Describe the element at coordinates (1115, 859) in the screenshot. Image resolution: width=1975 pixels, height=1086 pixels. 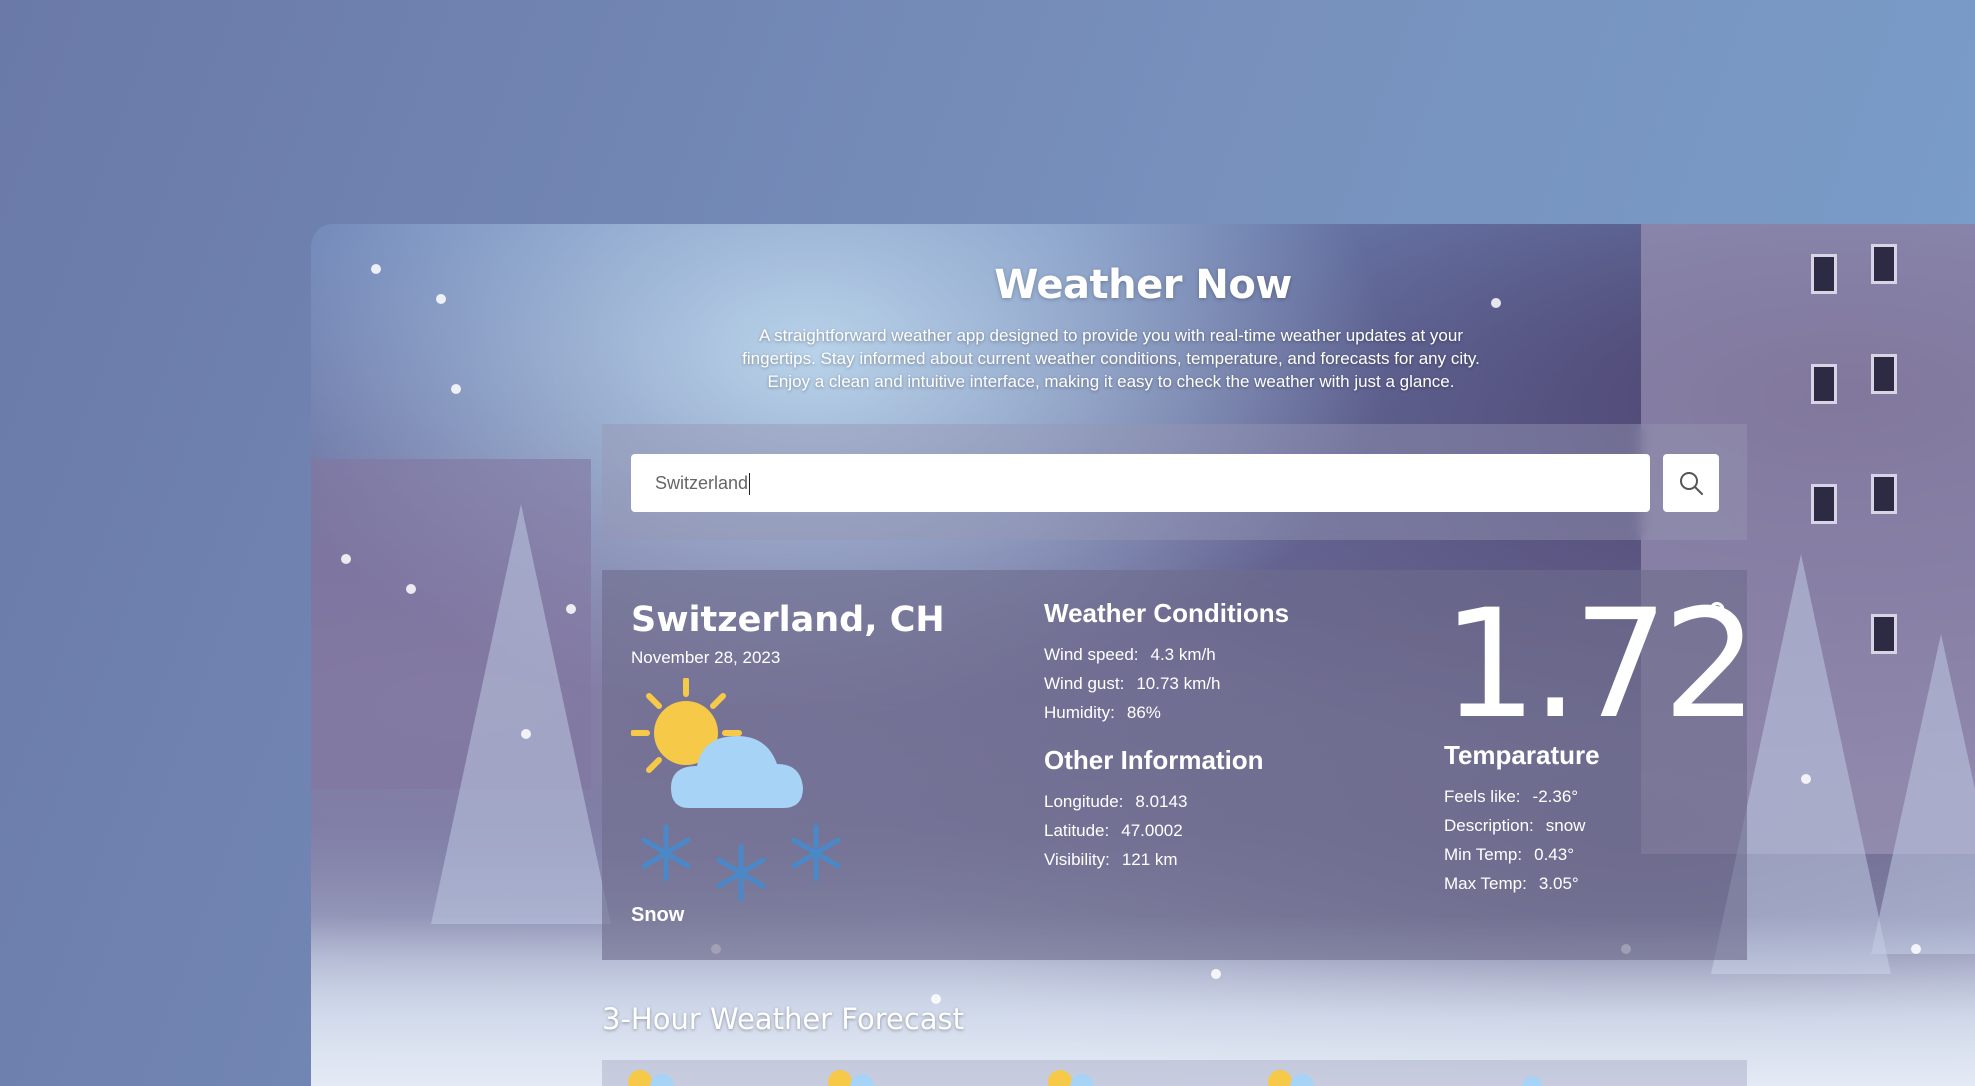
I see `visibility-row: Visibility: 121 km` at that location.